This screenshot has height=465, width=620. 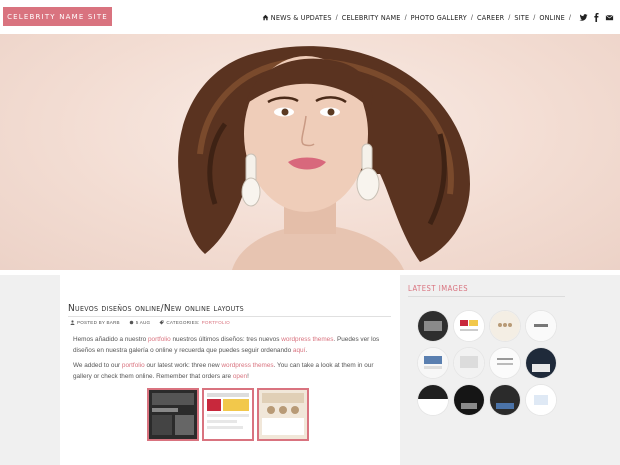 I want to click on thumbnail-preview-dark, so click(x=173, y=414).